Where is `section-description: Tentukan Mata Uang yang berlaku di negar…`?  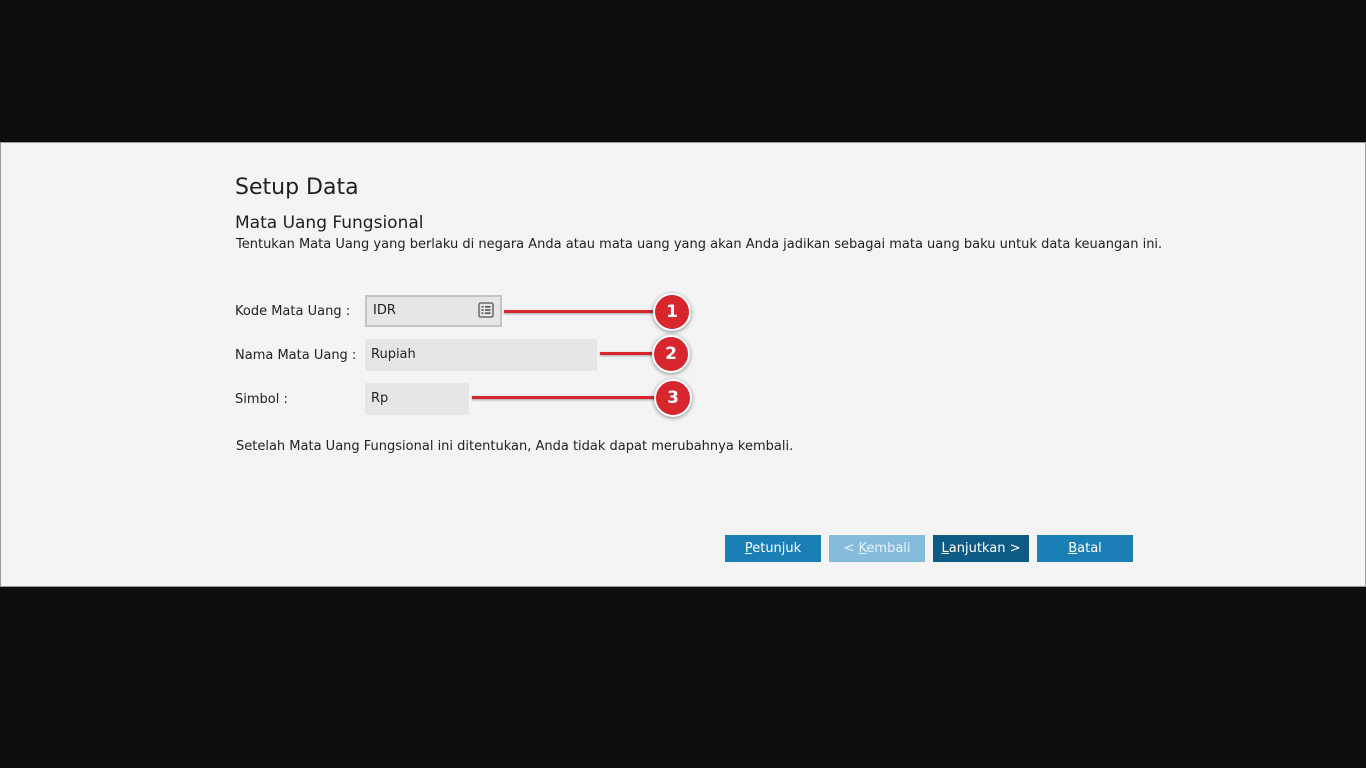
section-description: Tentukan Mata Uang yang berlaku di negar… is located at coordinates (699, 244).